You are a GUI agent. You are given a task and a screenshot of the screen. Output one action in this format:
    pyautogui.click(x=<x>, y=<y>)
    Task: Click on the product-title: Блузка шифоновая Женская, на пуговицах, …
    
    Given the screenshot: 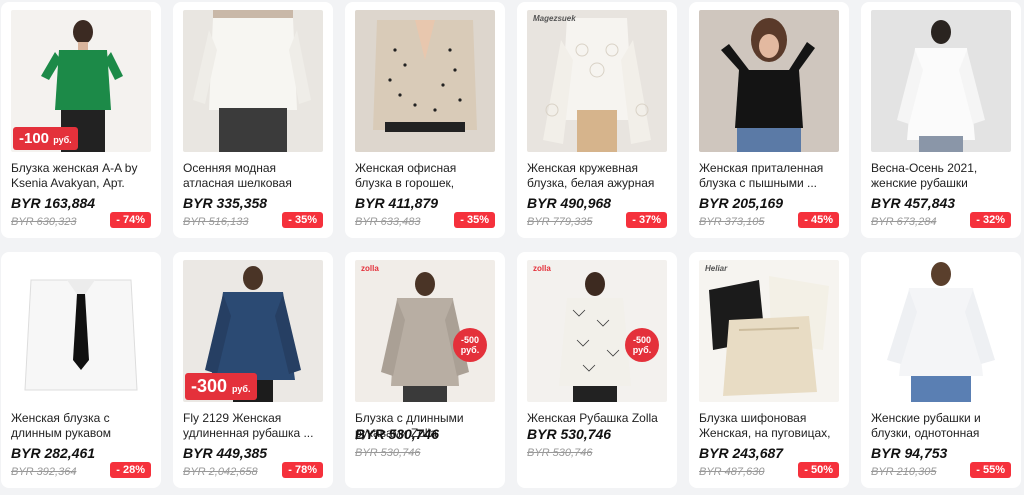 What is the action you would take?
    pyautogui.click(x=769, y=426)
    